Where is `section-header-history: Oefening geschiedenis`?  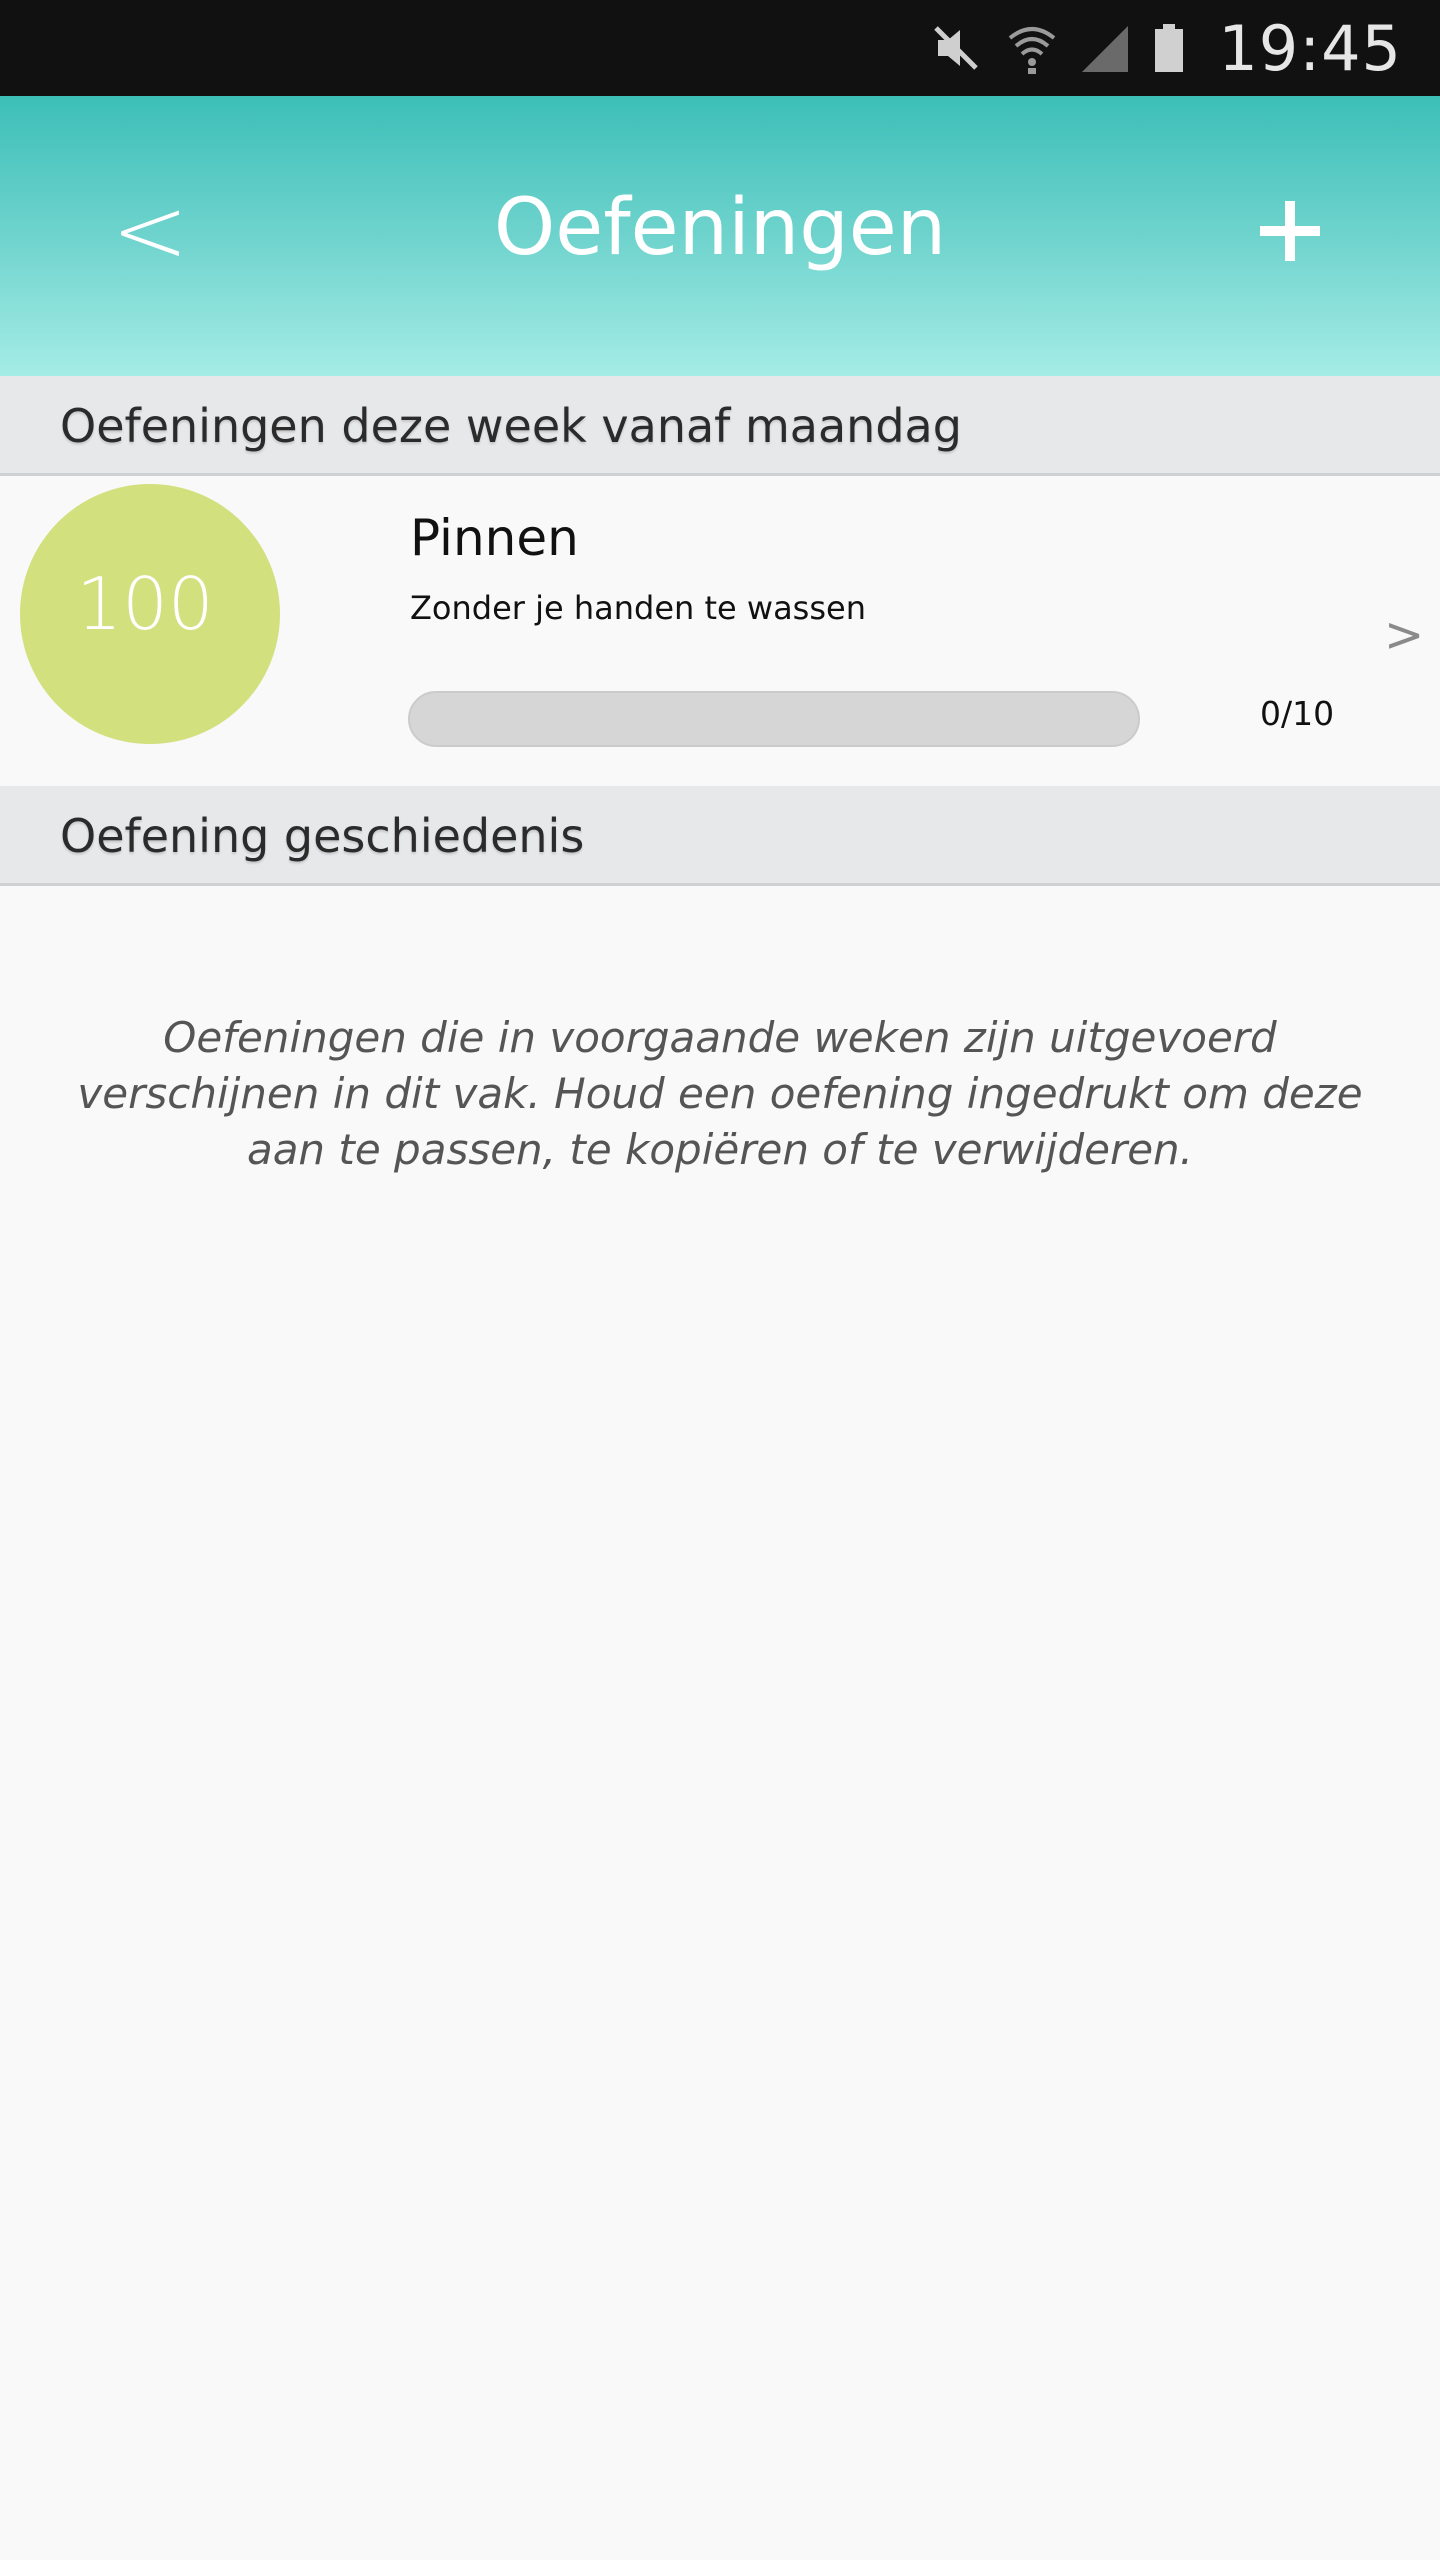
section-header-history: Oefening geschiedenis is located at coordinates (720, 836).